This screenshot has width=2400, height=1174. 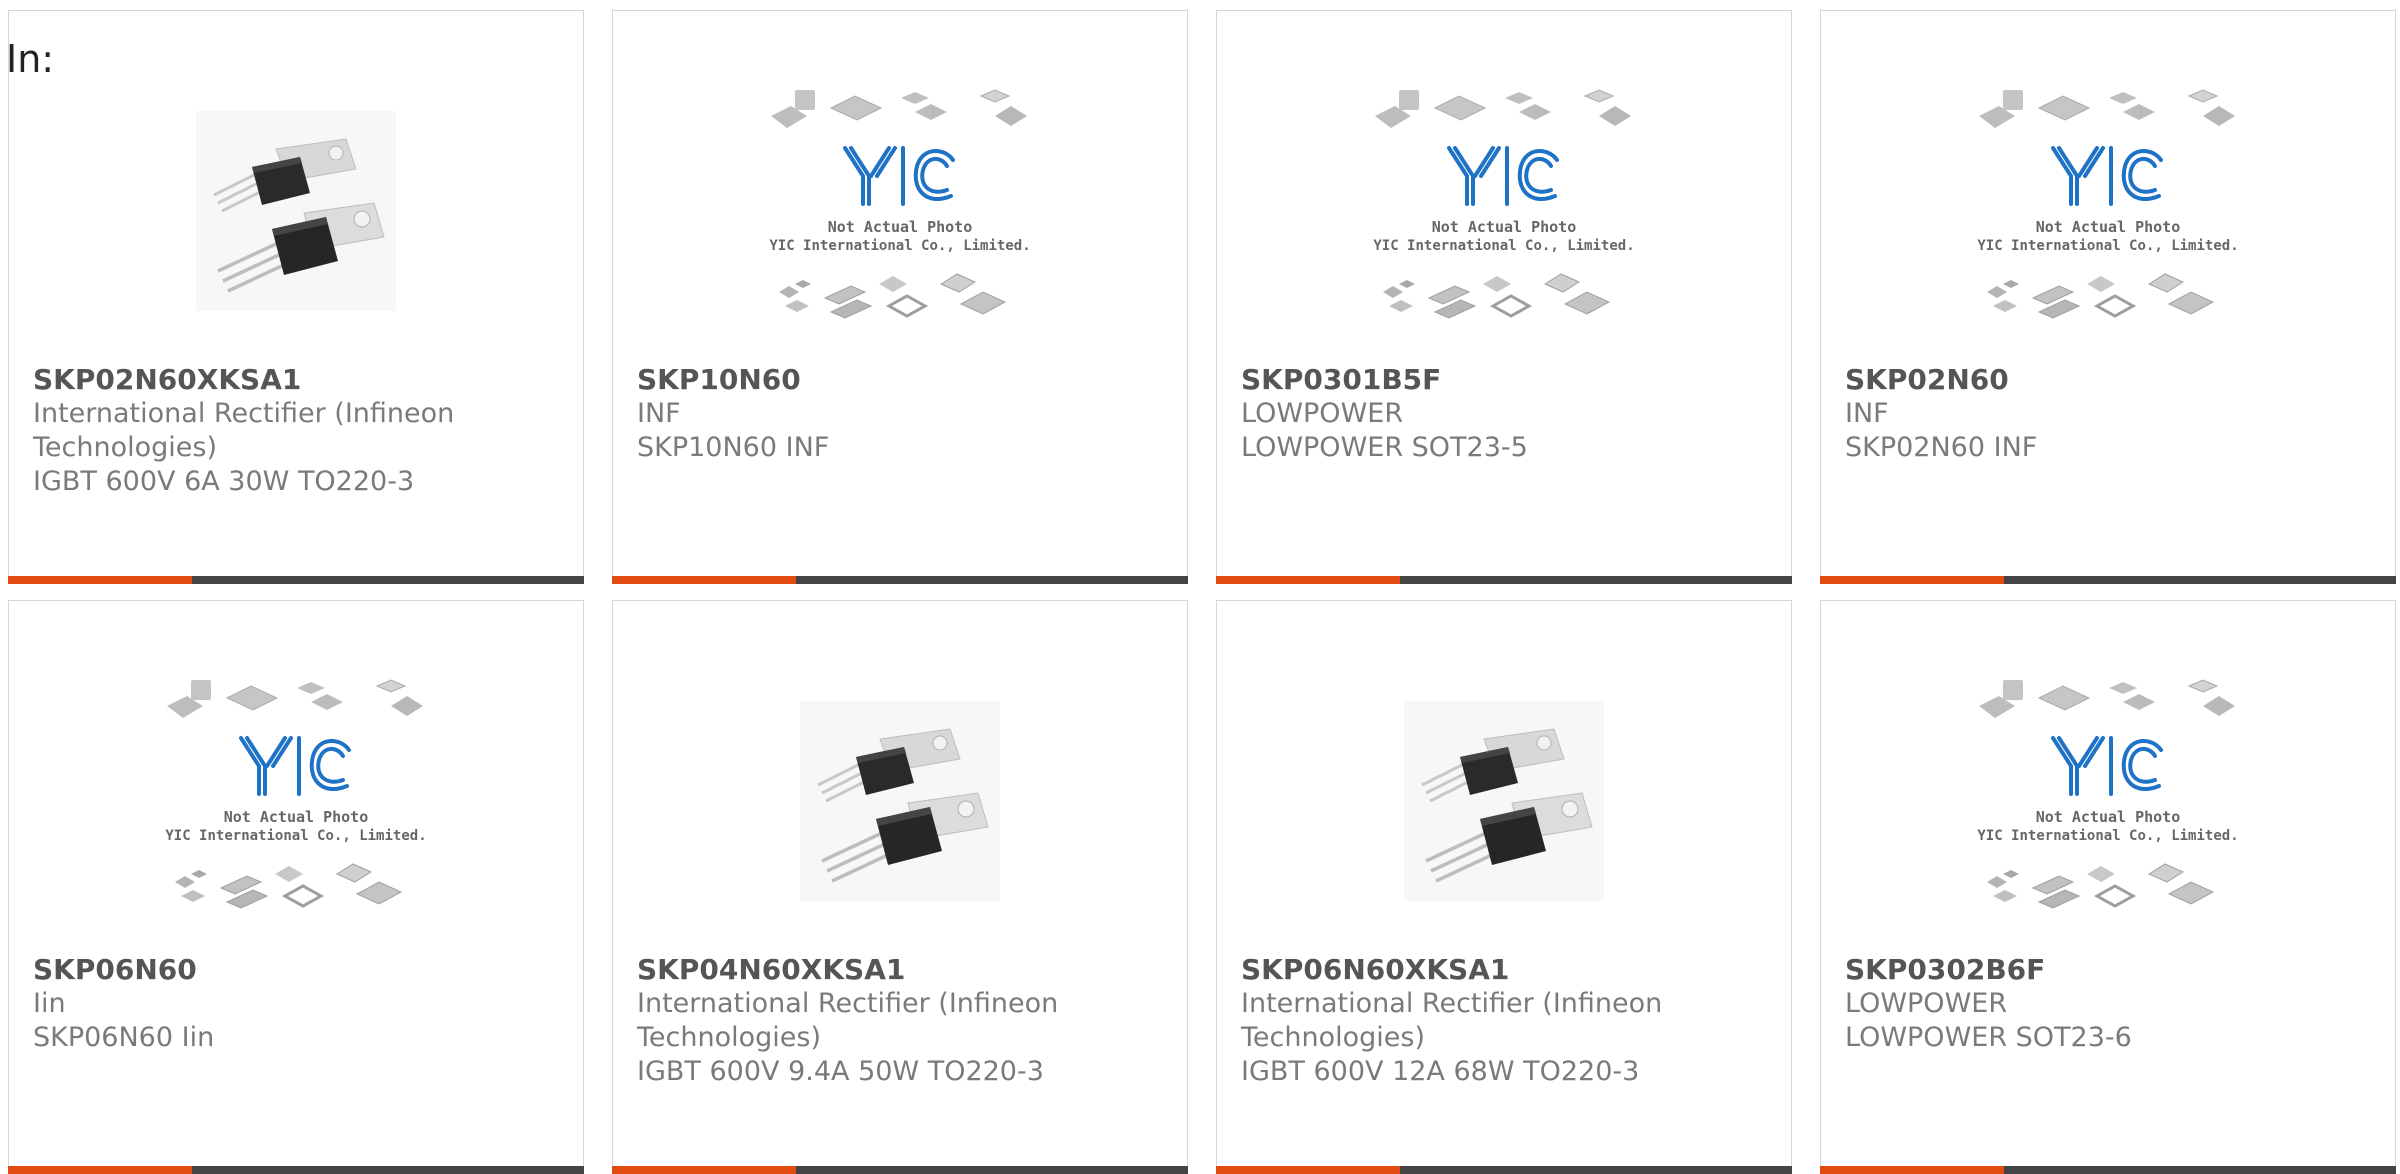 What do you see at coordinates (1504, 970) in the screenshot?
I see `product-part-number: SKP06N60XKSA1` at bounding box center [1504, 970].